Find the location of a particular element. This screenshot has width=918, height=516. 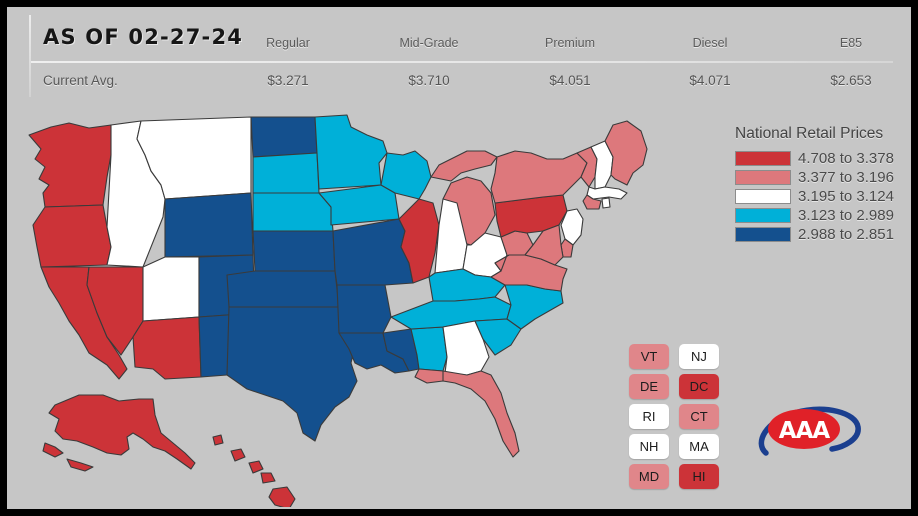

legend-item-3: 3.123 to 2.989 is located at coordinates (820, 215).